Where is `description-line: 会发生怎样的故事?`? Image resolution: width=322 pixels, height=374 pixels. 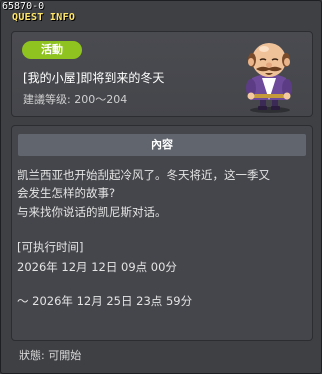
description-line: 会发生怎样的故事? is located at coordinates (66, 193).